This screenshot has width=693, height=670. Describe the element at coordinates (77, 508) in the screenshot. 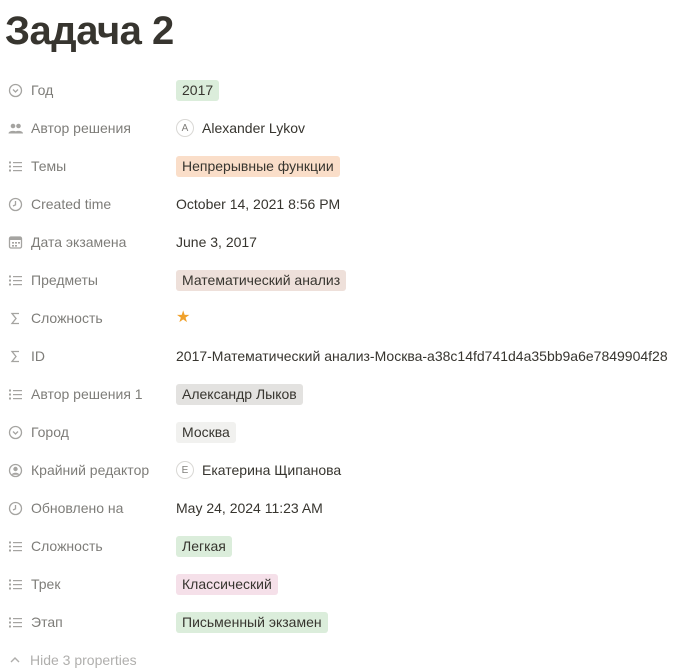

I see `property-label: Обновлено на` at that location.